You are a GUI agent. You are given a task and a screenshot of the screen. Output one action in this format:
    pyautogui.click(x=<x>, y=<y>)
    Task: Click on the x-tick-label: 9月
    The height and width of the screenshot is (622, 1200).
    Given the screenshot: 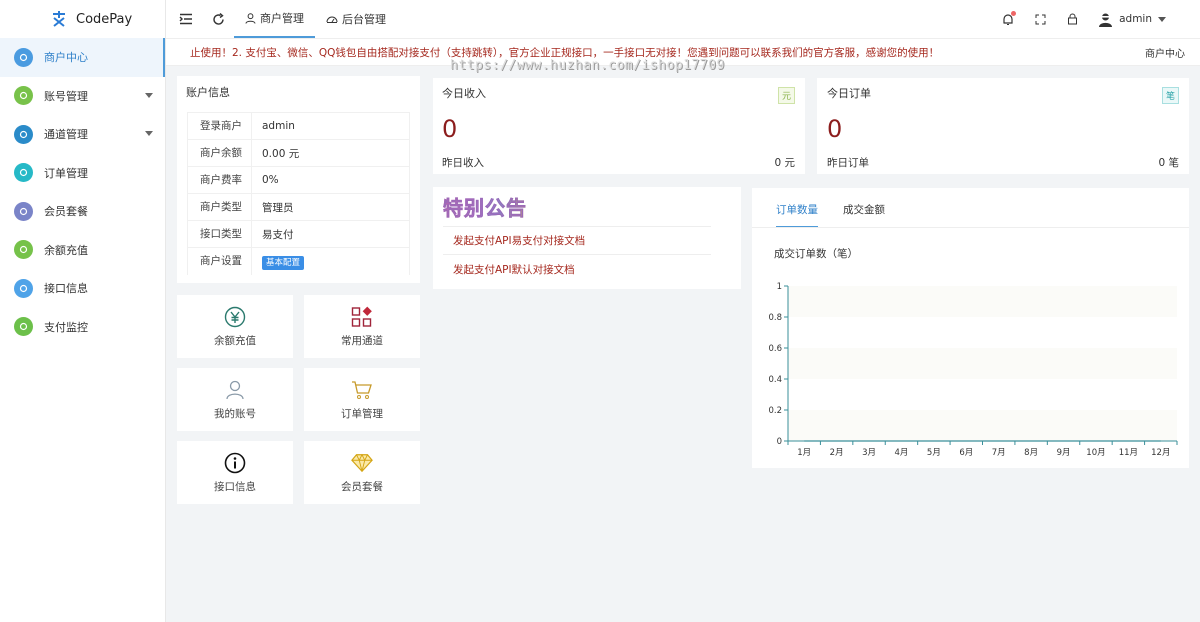 What is the action you would take?
    pyautogui.click(x=1064, y=453)
    